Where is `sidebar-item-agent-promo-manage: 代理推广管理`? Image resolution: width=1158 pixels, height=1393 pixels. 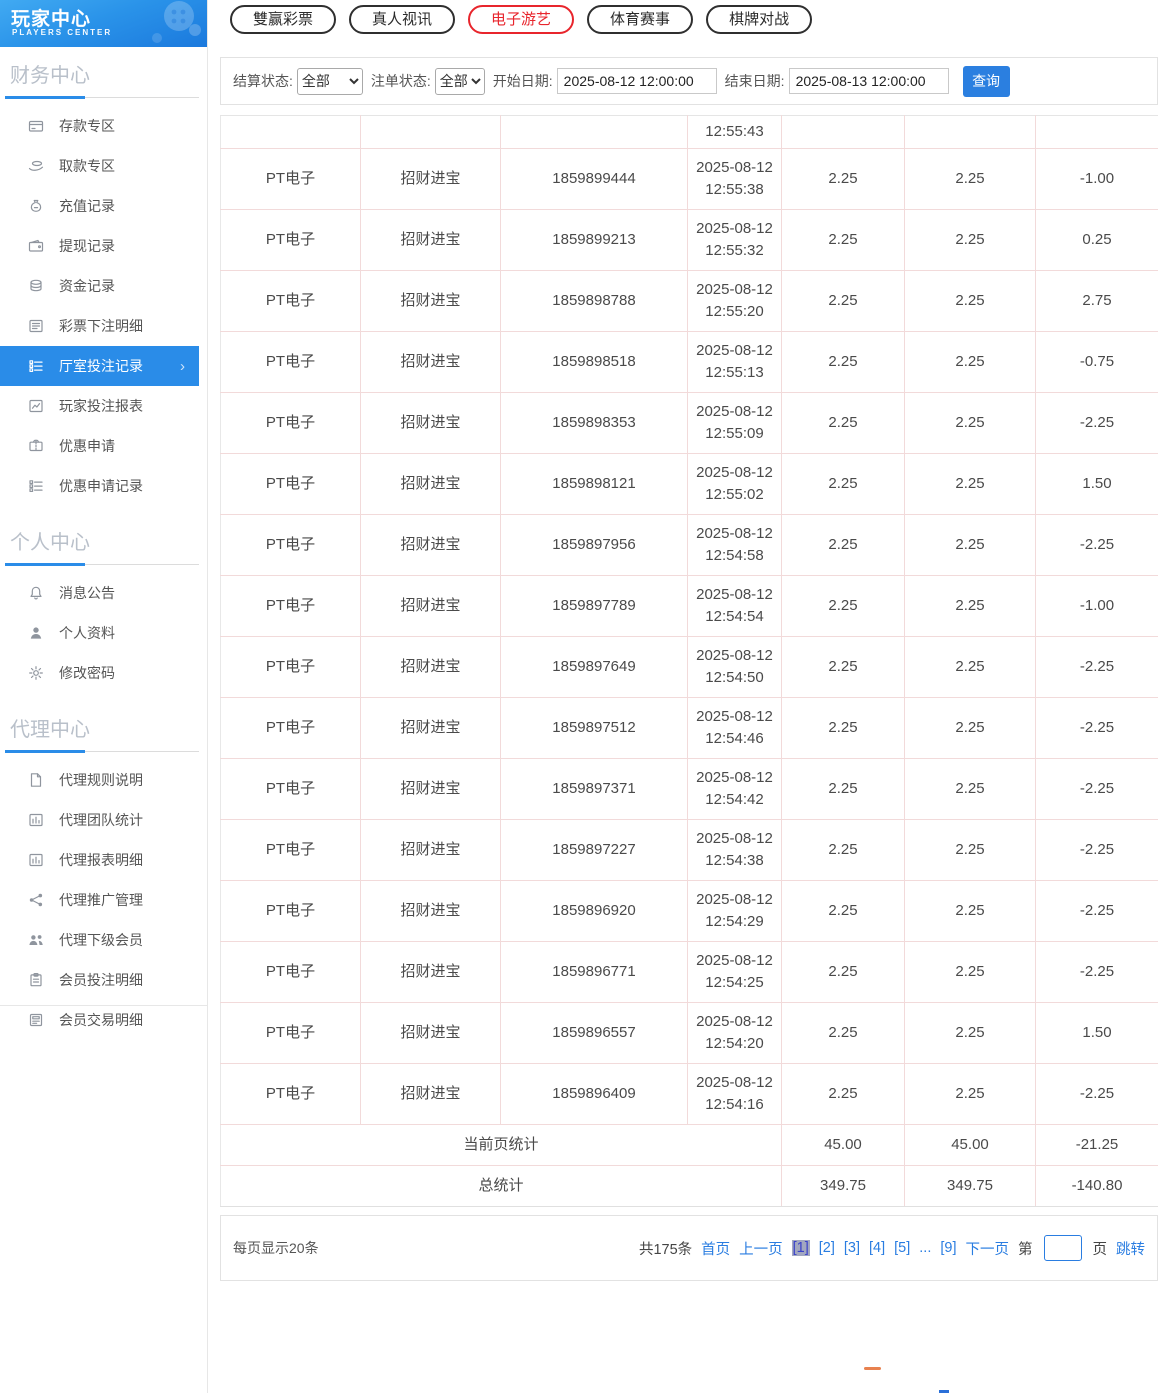
sidebar-item-agent-promo-manage: 代理推广管理 is located at coordinates (103, 900).